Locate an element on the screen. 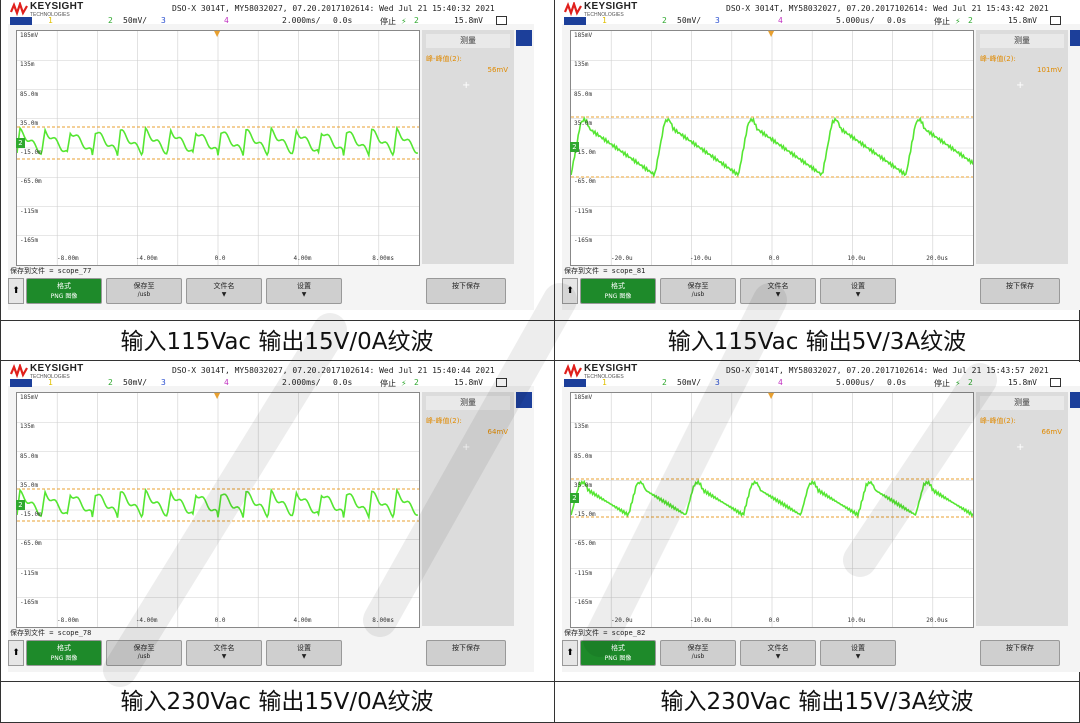  format-softkey-value: PNG 图像 is located at coordinates (64, 296).